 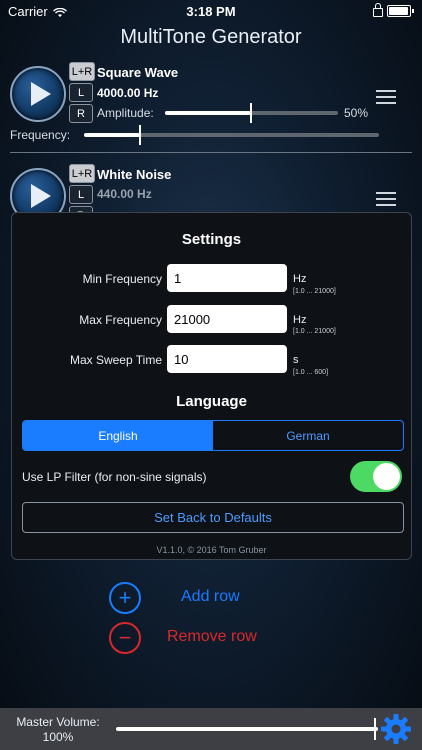 I want to click on channel-l-button-row-1: L, so click(x=81, y=92).